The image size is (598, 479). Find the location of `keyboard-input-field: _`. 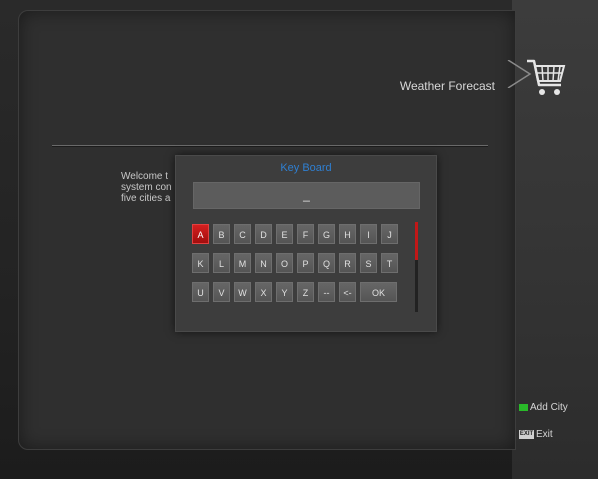

keyboard-input-field: _ is located at coordinates (306, 195).